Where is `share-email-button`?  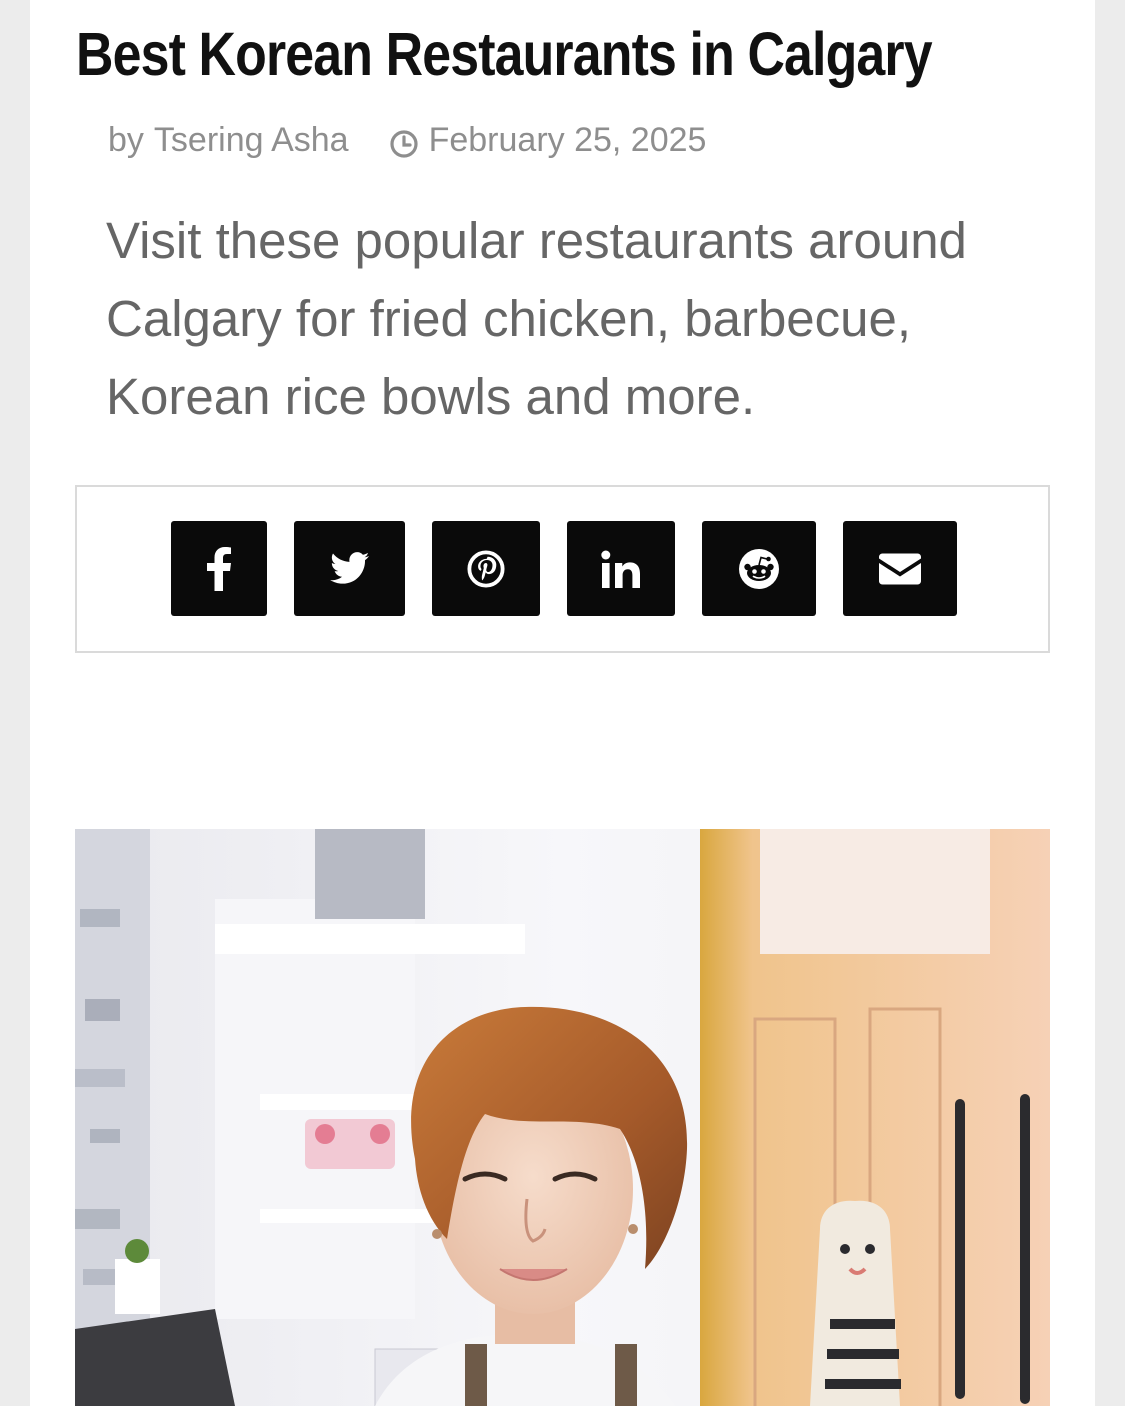 share-email-button is located at coordinates (900, 568).